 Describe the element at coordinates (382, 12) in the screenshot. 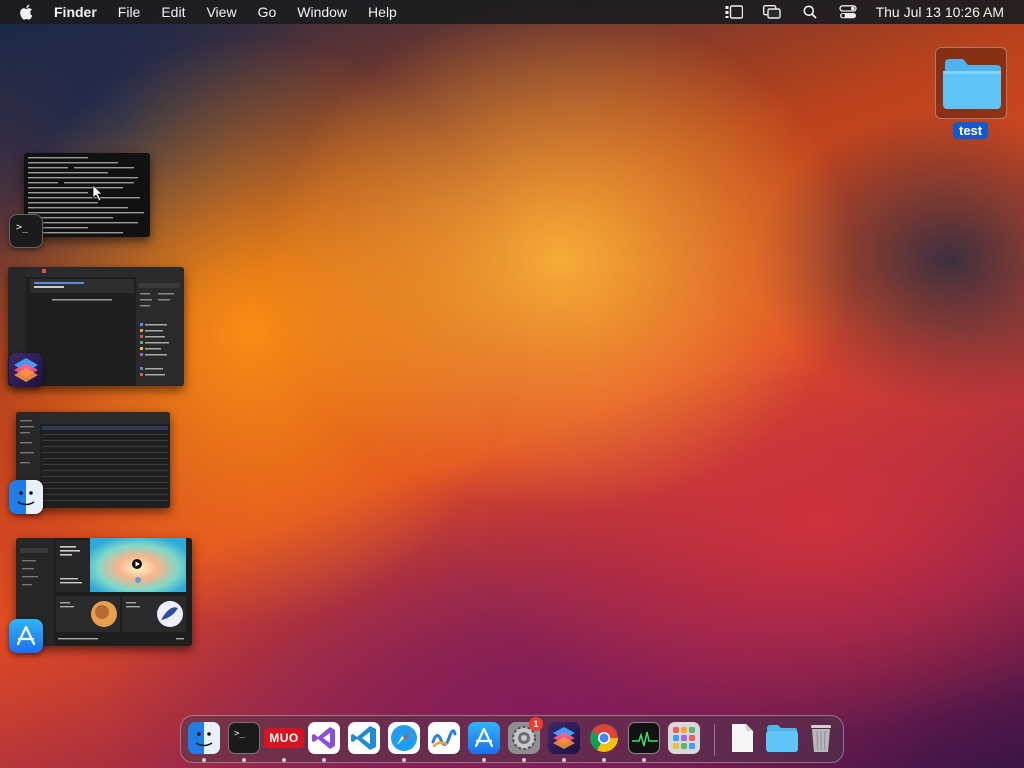

I see `menu-help: Help` at that location.